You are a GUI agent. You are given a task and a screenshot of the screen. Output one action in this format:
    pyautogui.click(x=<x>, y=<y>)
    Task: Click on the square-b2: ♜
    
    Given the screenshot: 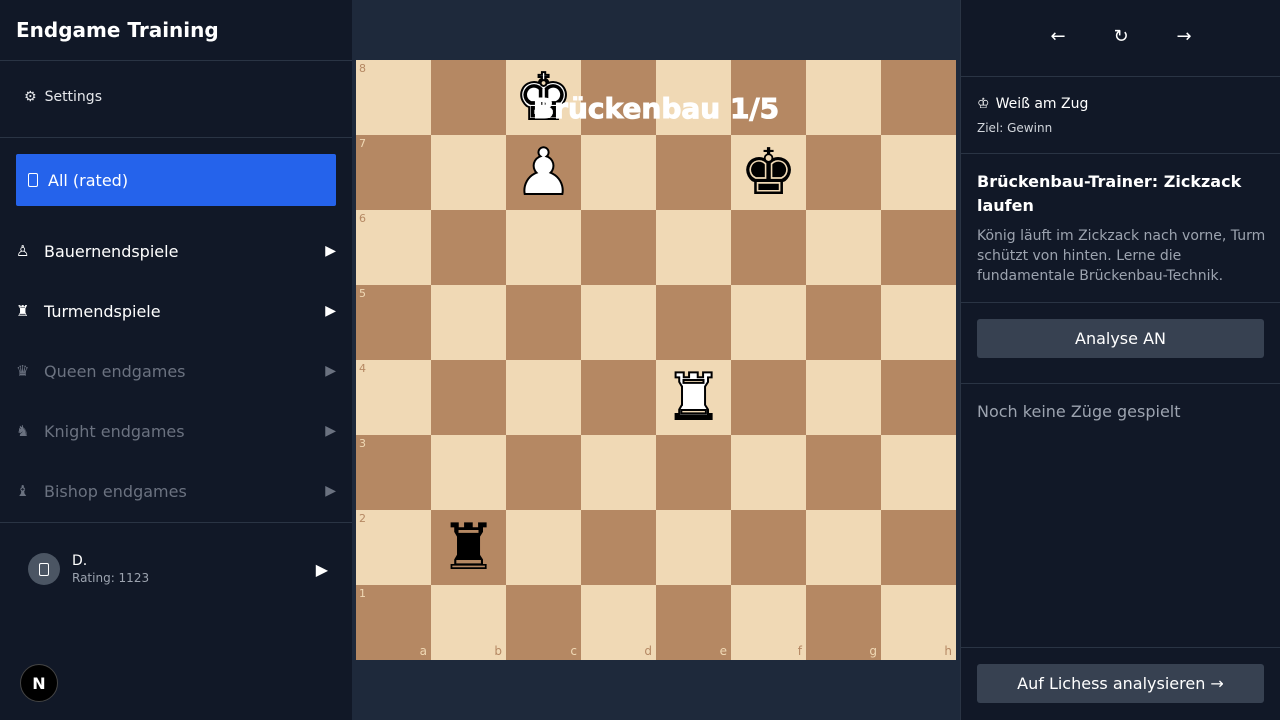 What is the action you would take?
    pyautogui.click(x=468, y=547)
    